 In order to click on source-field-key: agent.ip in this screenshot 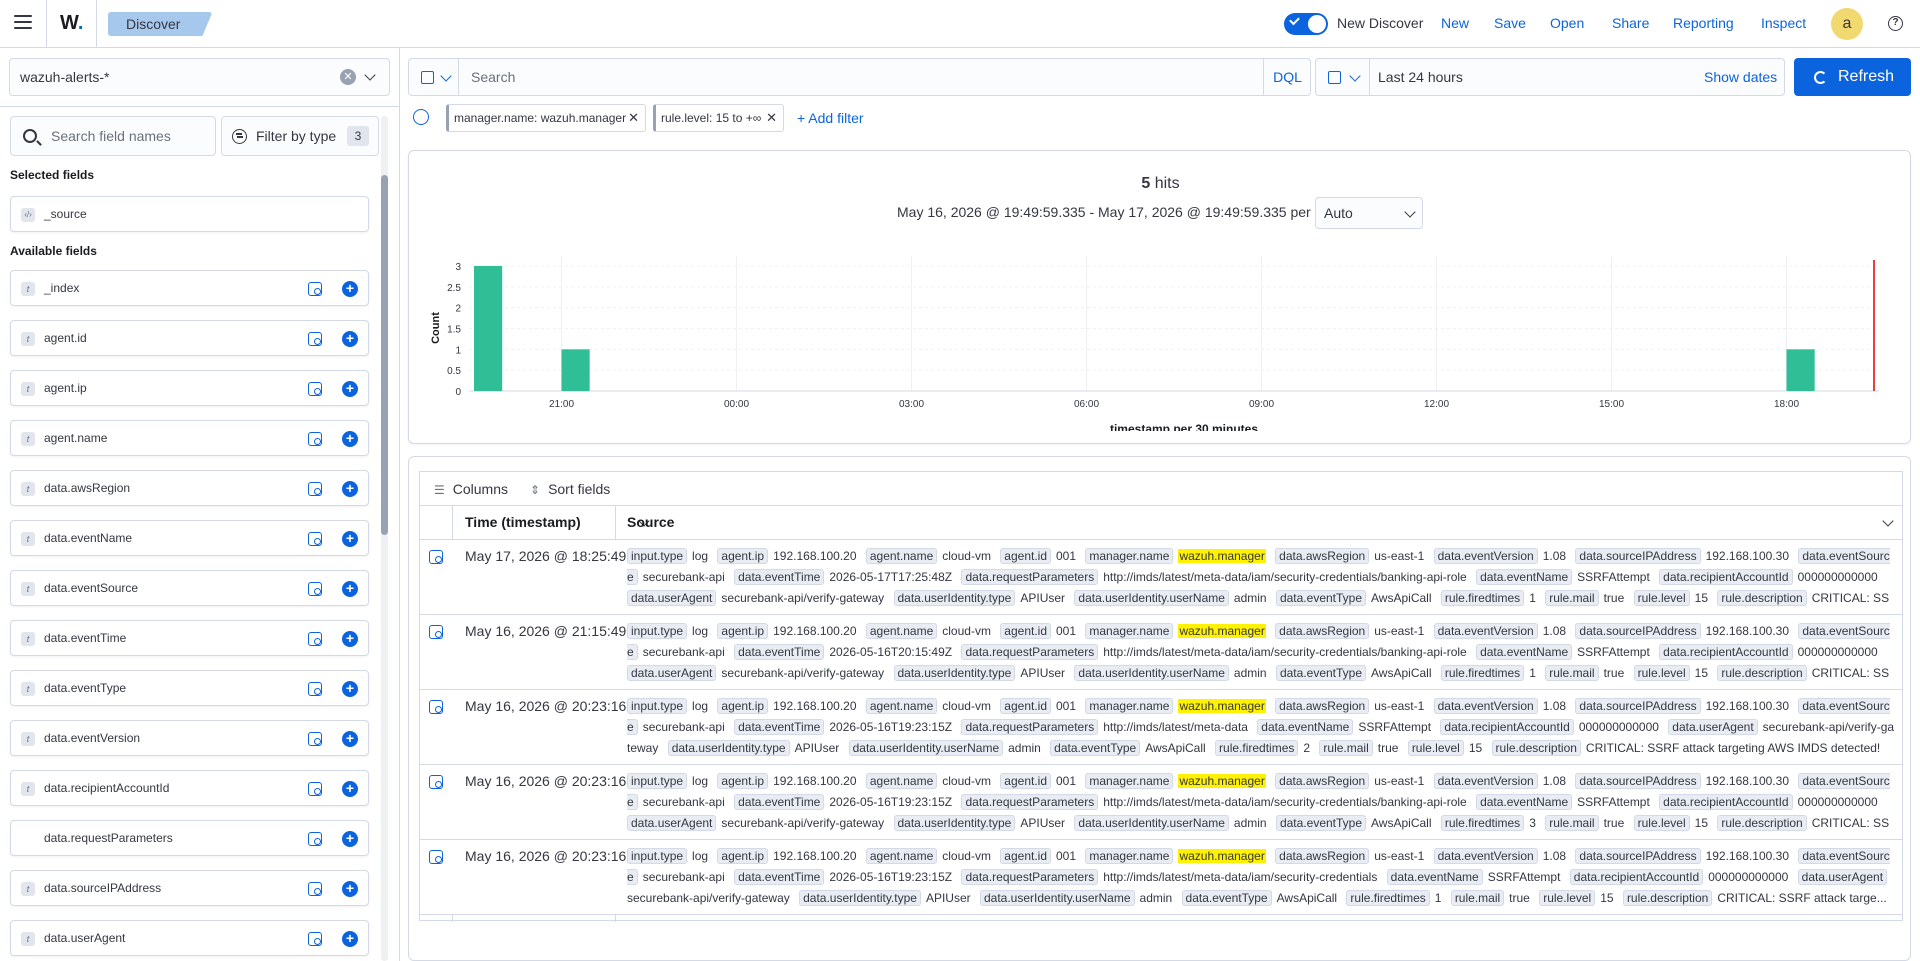, I will do `click(743, 856)`.